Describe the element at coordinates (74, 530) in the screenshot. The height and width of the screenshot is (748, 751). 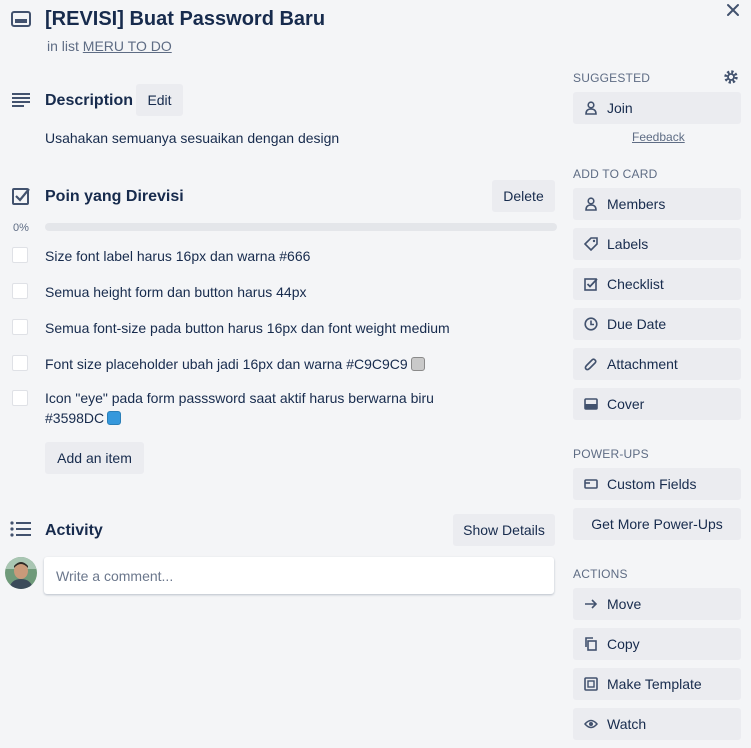
I see `activity-heading: Activity` at that location.